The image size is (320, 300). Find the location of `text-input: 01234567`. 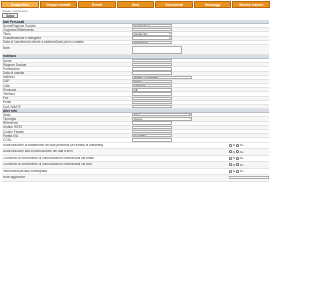

text-input: 01234567 is located at coordinates (152, 136).